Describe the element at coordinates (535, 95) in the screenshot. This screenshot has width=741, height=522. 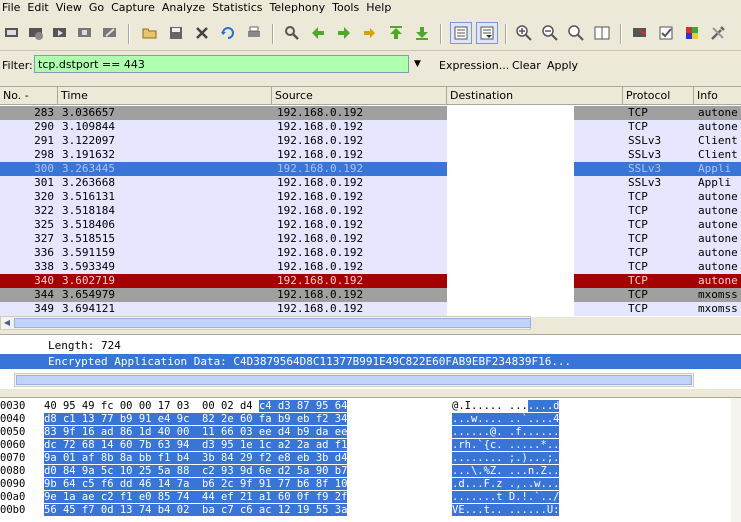
I see `column-header-destination: Destination` at that location.